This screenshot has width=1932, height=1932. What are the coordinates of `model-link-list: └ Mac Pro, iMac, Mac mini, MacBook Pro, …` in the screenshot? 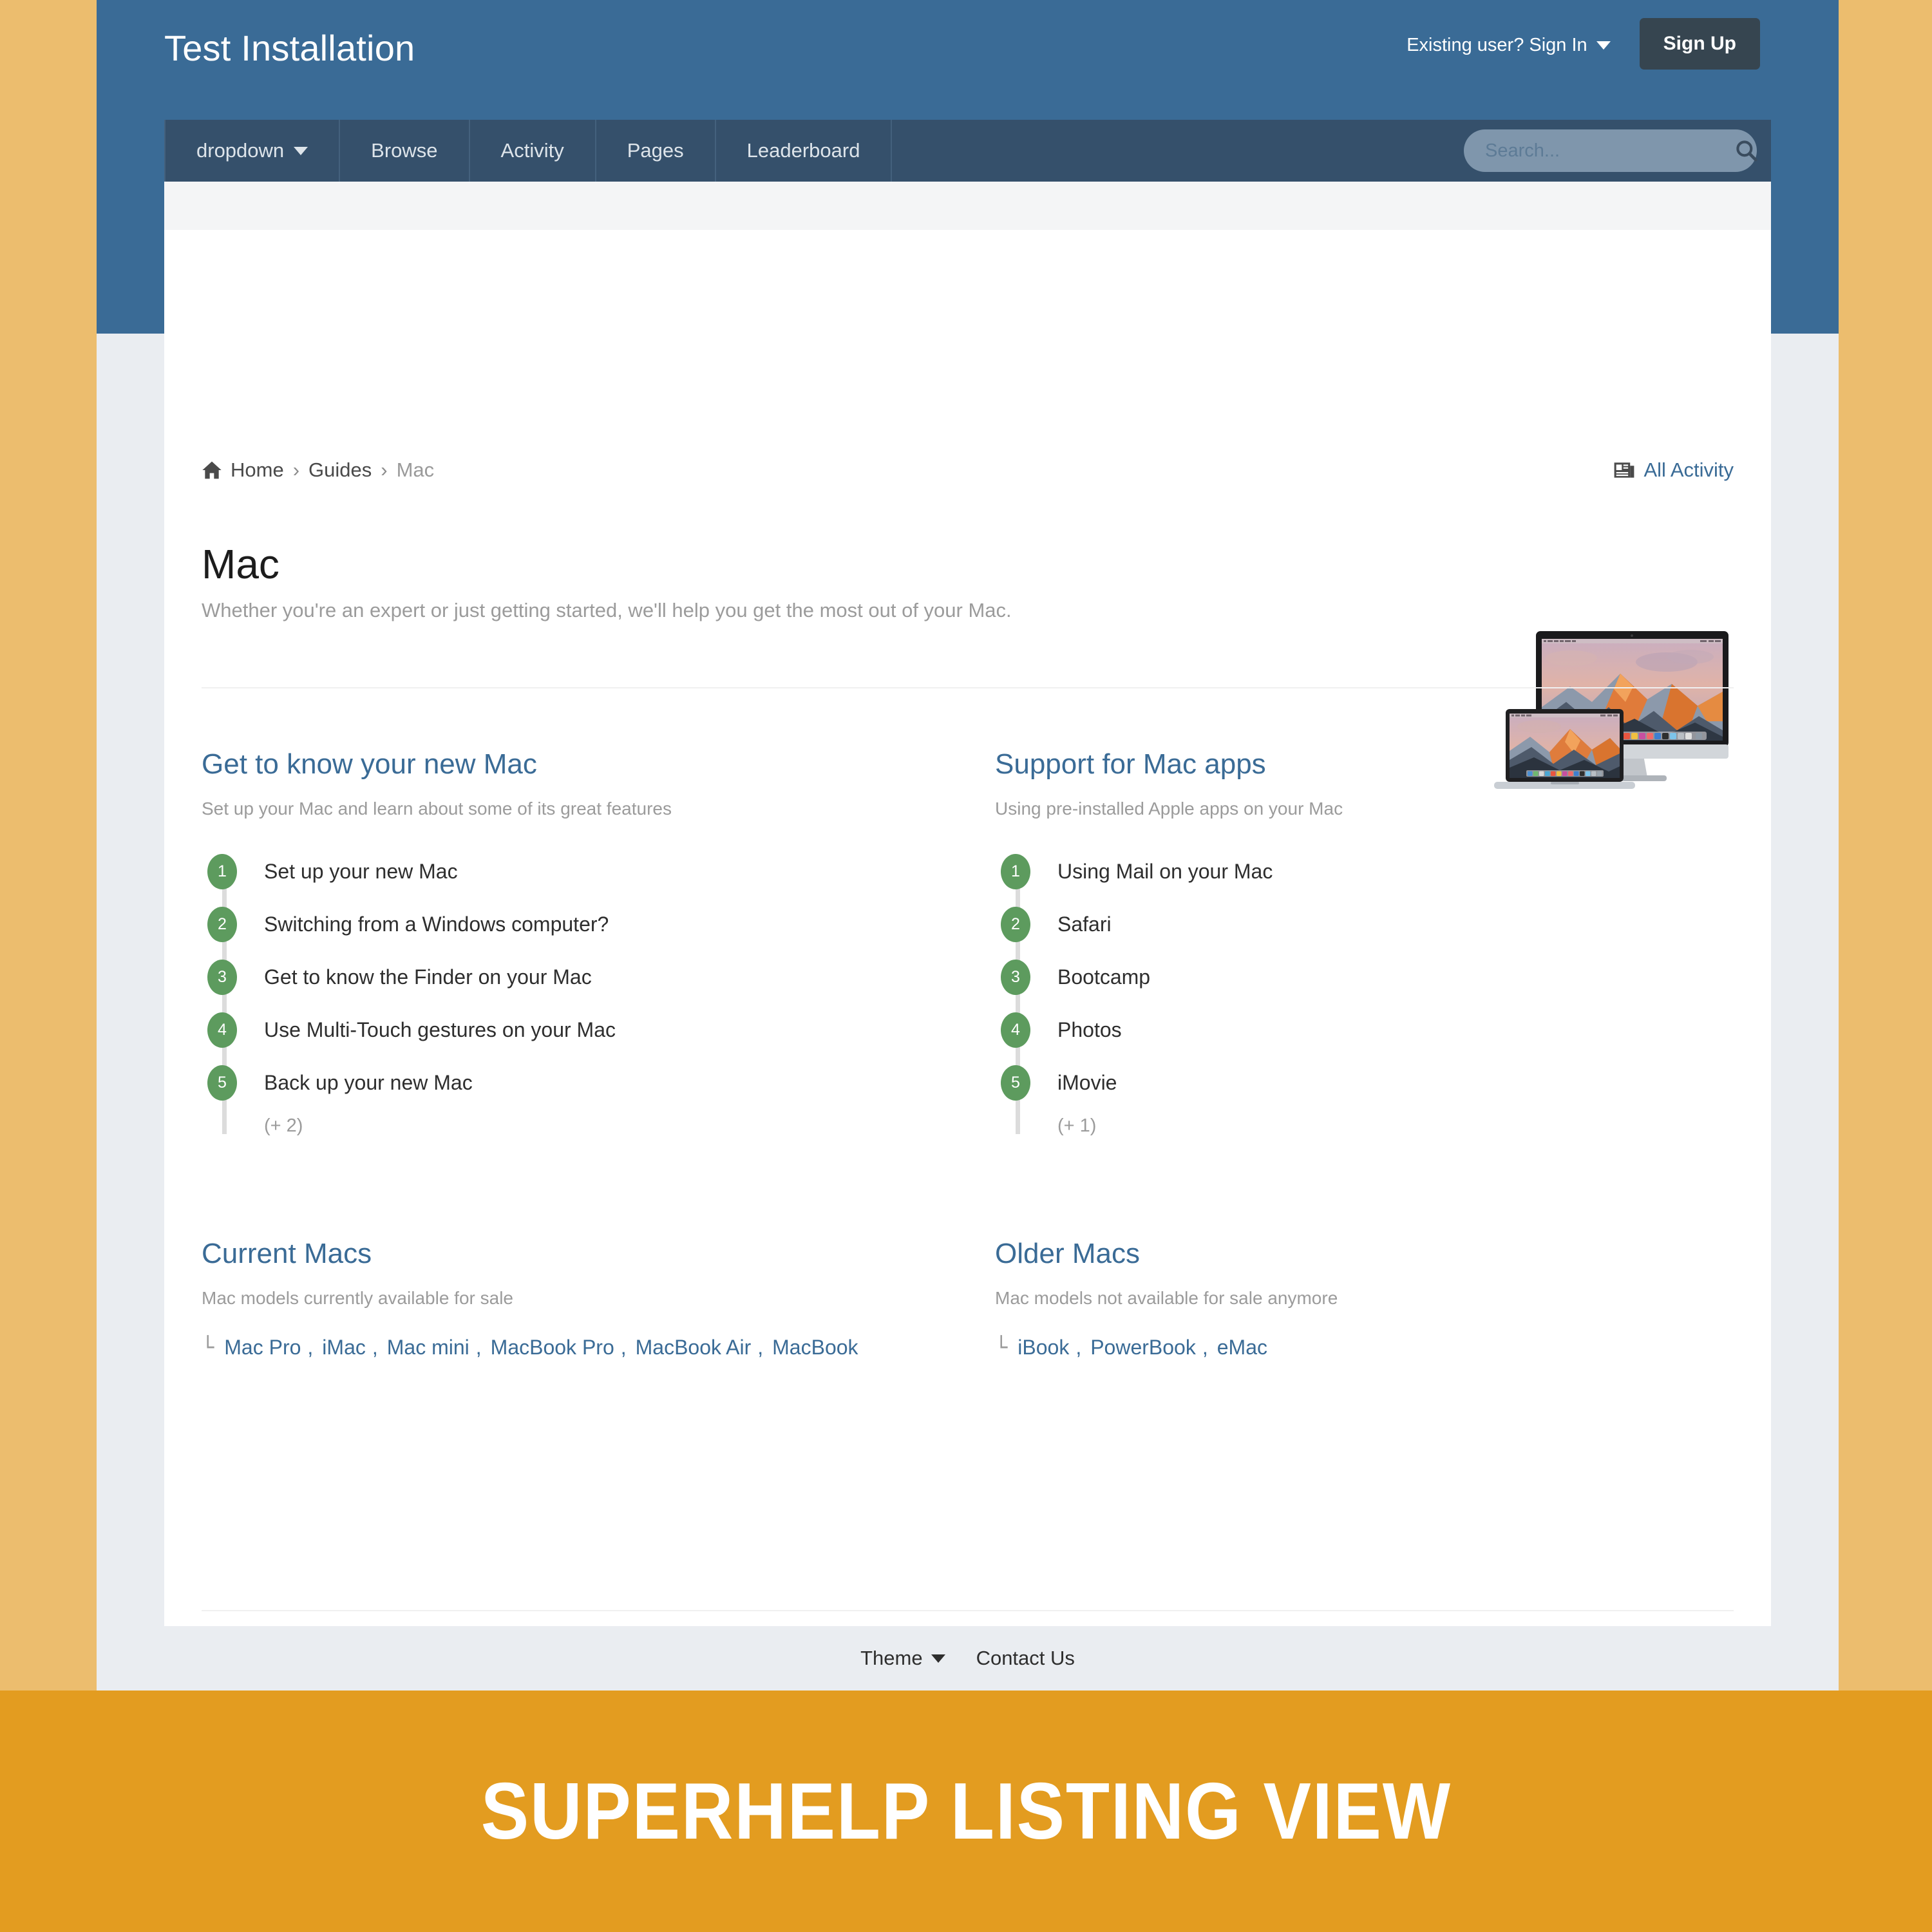 It's located at (530, 1347).